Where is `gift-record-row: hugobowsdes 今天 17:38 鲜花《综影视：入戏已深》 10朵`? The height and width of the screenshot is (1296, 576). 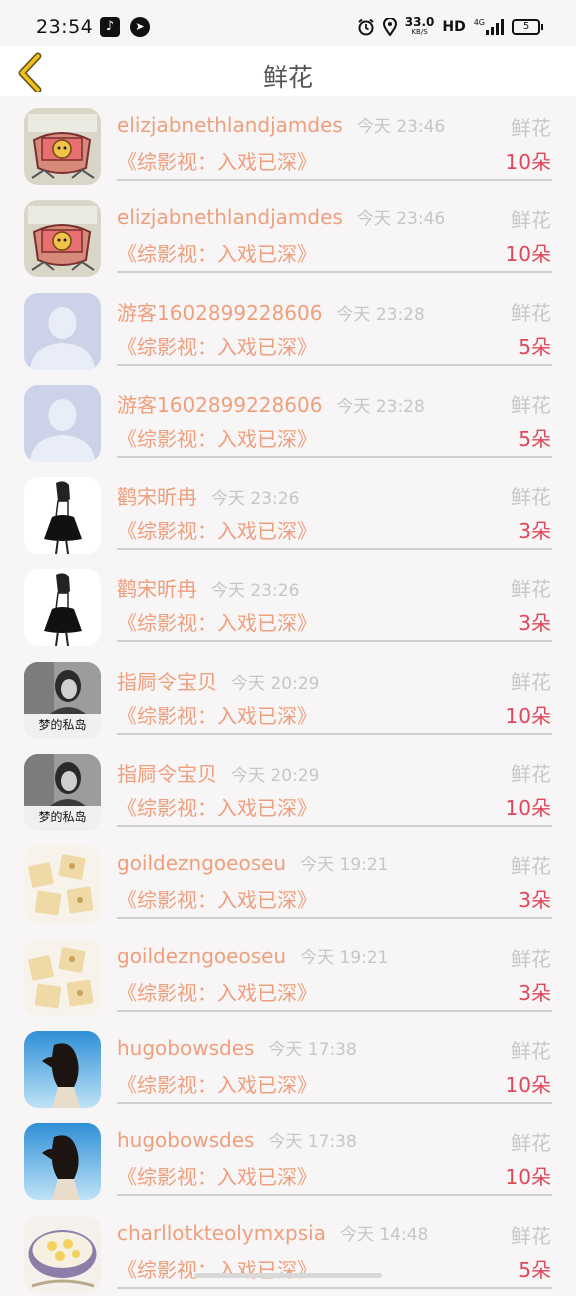
gift-record-row: hugobowsdes 今天 17:38 鲜花《综影视：入戏已深》 10朵 is located at coordinates (288, 1065).